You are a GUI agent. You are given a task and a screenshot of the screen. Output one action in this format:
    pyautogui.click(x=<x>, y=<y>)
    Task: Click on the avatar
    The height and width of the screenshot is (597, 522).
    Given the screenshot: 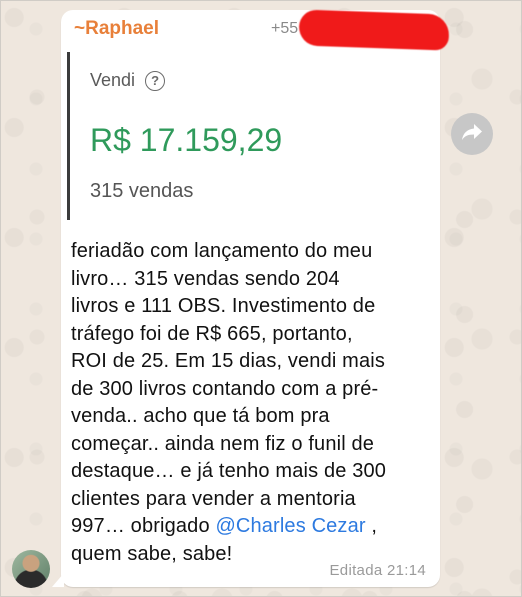 What is the action you would take?
    pyautogui.click(x=31, y=569)
    